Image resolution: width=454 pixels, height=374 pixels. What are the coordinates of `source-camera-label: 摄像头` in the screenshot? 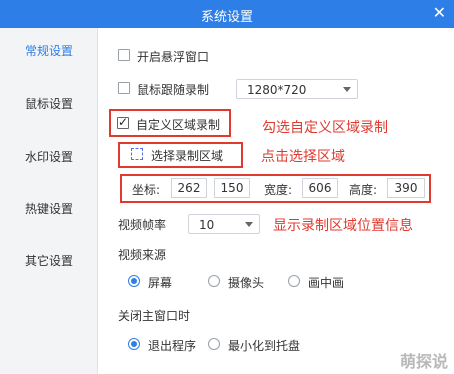 It's located at (246, 283).